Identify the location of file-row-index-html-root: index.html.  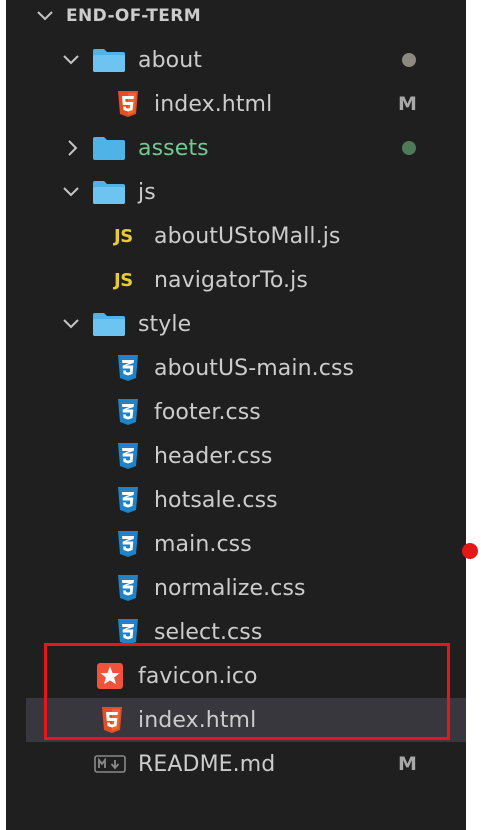
(246, 720).